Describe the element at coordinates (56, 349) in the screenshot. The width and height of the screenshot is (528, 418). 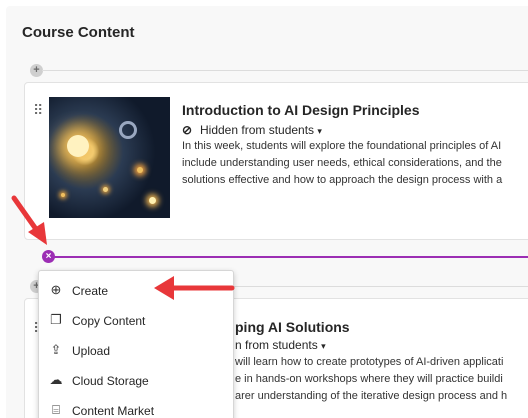
I see `upload-icon: ⇪` at that location.